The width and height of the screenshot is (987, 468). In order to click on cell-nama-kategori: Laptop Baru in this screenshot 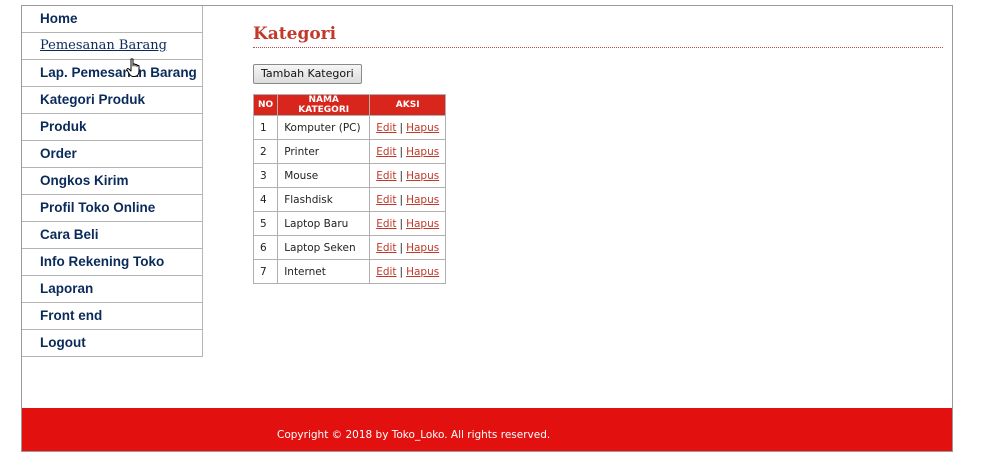, I will do `click(324, 223)`.